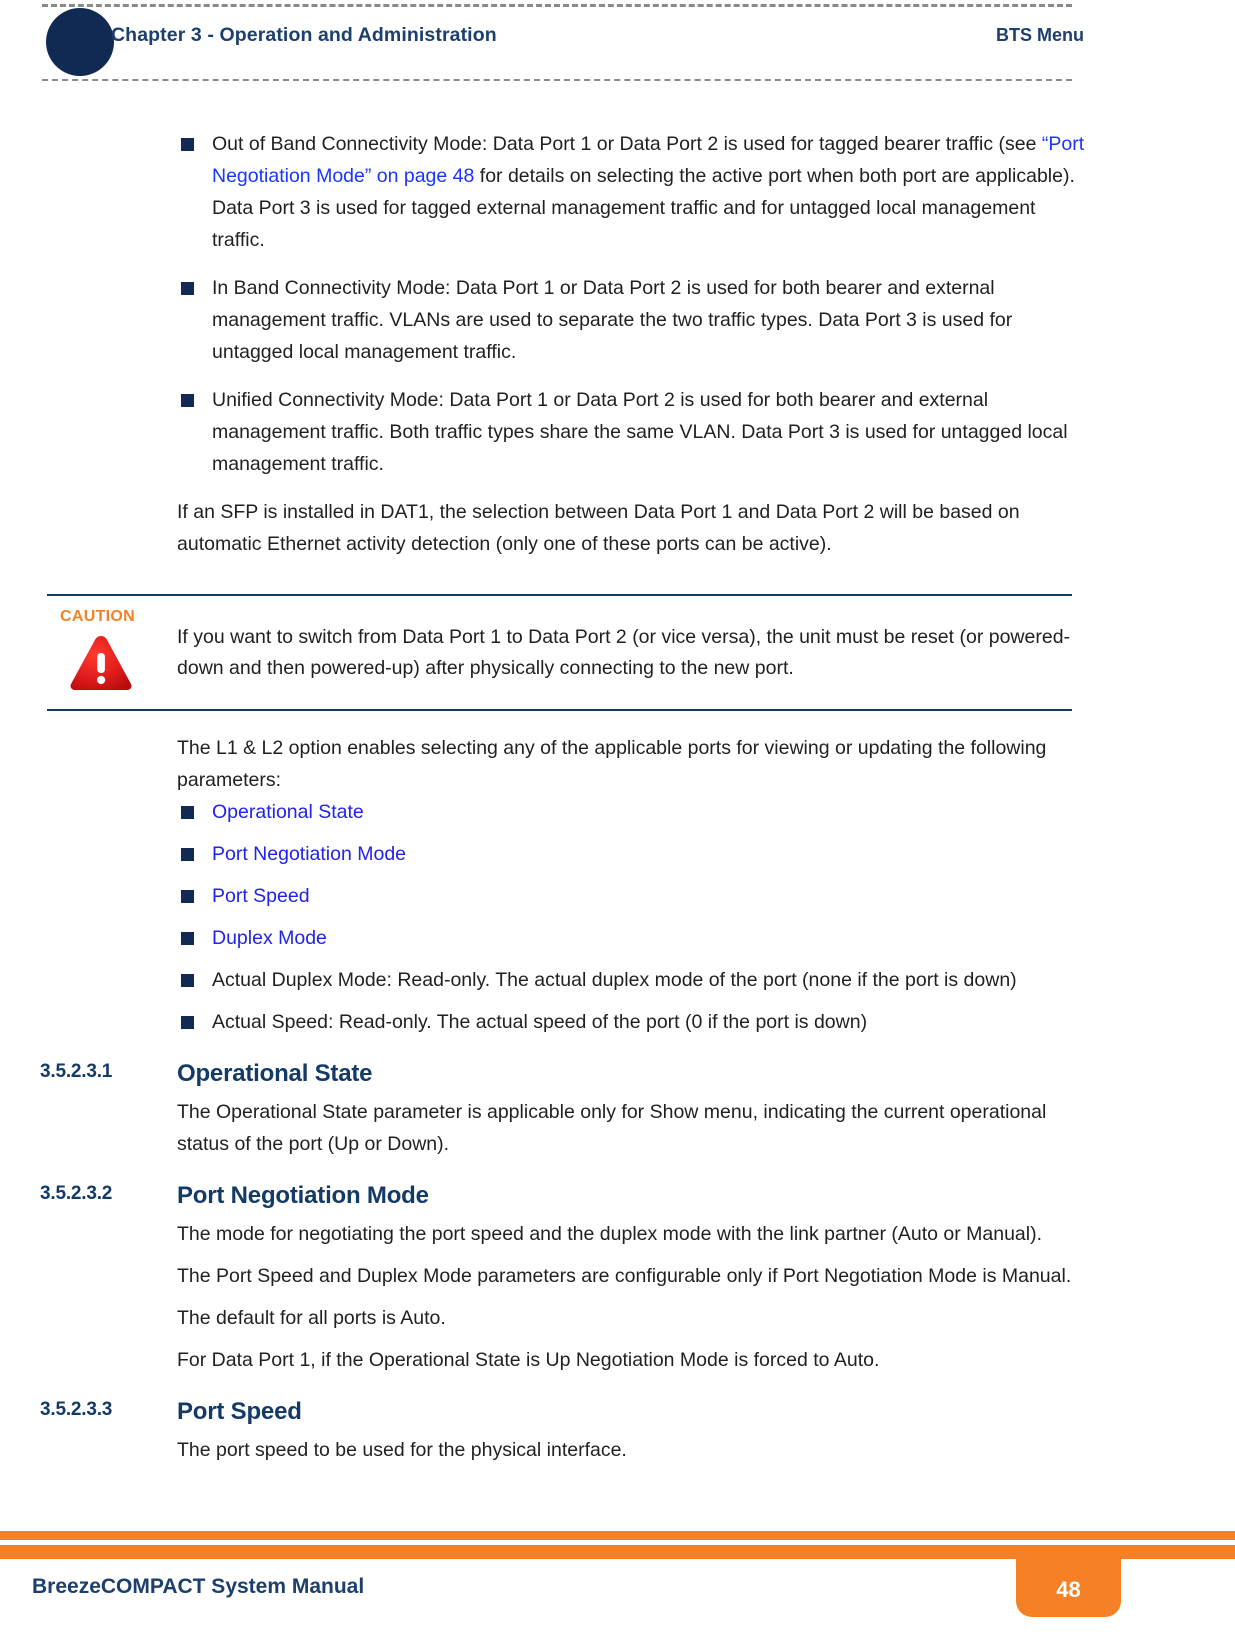  What do you see at coordinates (557, 80) in the screenshot?
I see `header-divider-bottom` at bounding box center [557, 80].